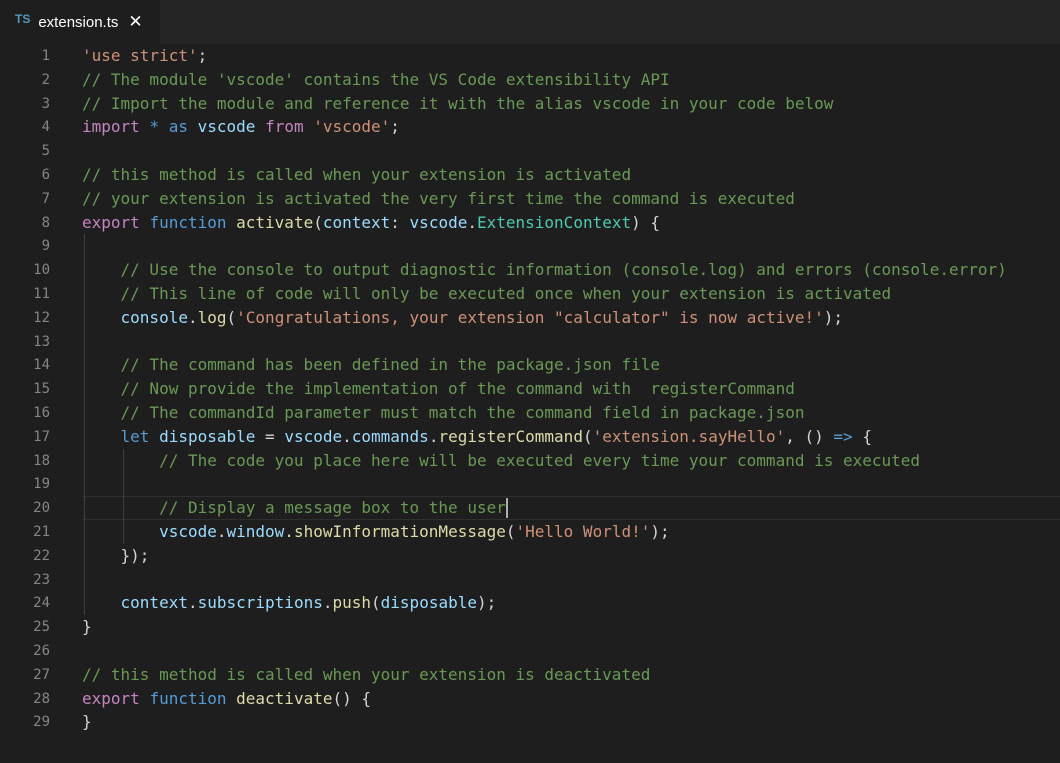 The width and height of the screenshot is (1060, 763). Describe the element at coordinates (530, 127) in the screenshot. I see `code-line: 4 import * as vscode from 'vscode';` at that location.